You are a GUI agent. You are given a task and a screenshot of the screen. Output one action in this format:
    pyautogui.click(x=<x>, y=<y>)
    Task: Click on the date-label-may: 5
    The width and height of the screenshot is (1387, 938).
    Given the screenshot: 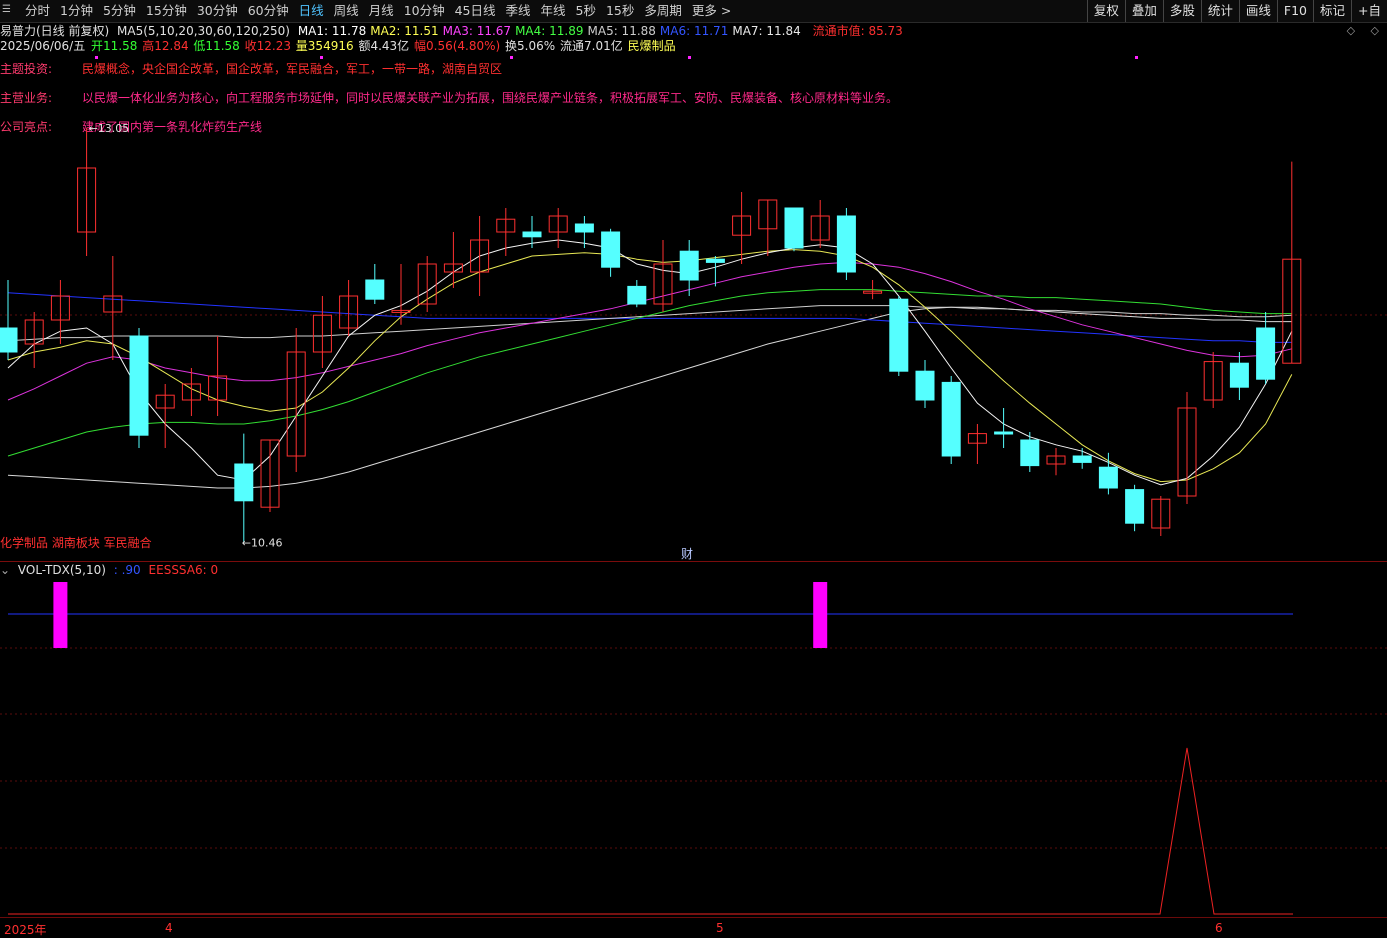 What is the action you would take?
    pyautogui.click(x=720, y=928)
    